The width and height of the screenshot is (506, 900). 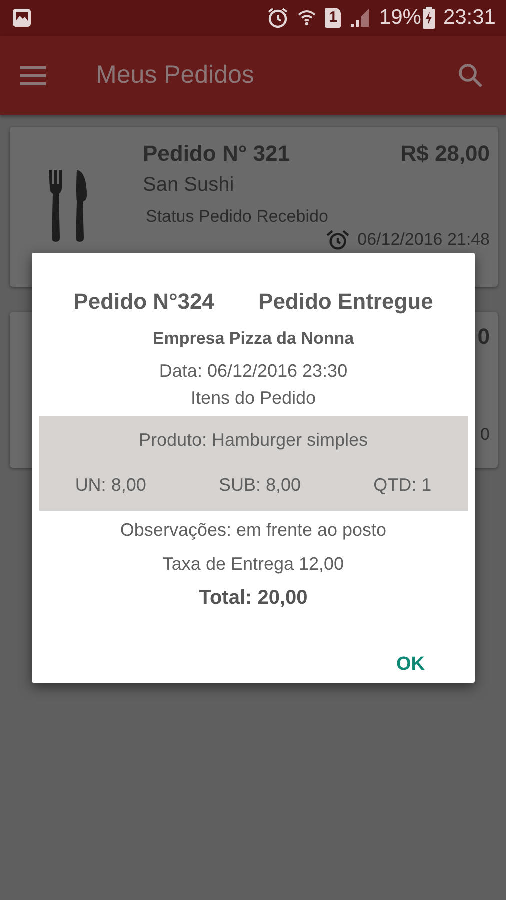 I want to click on order-datetime: 0, so click(x=485, y=435).